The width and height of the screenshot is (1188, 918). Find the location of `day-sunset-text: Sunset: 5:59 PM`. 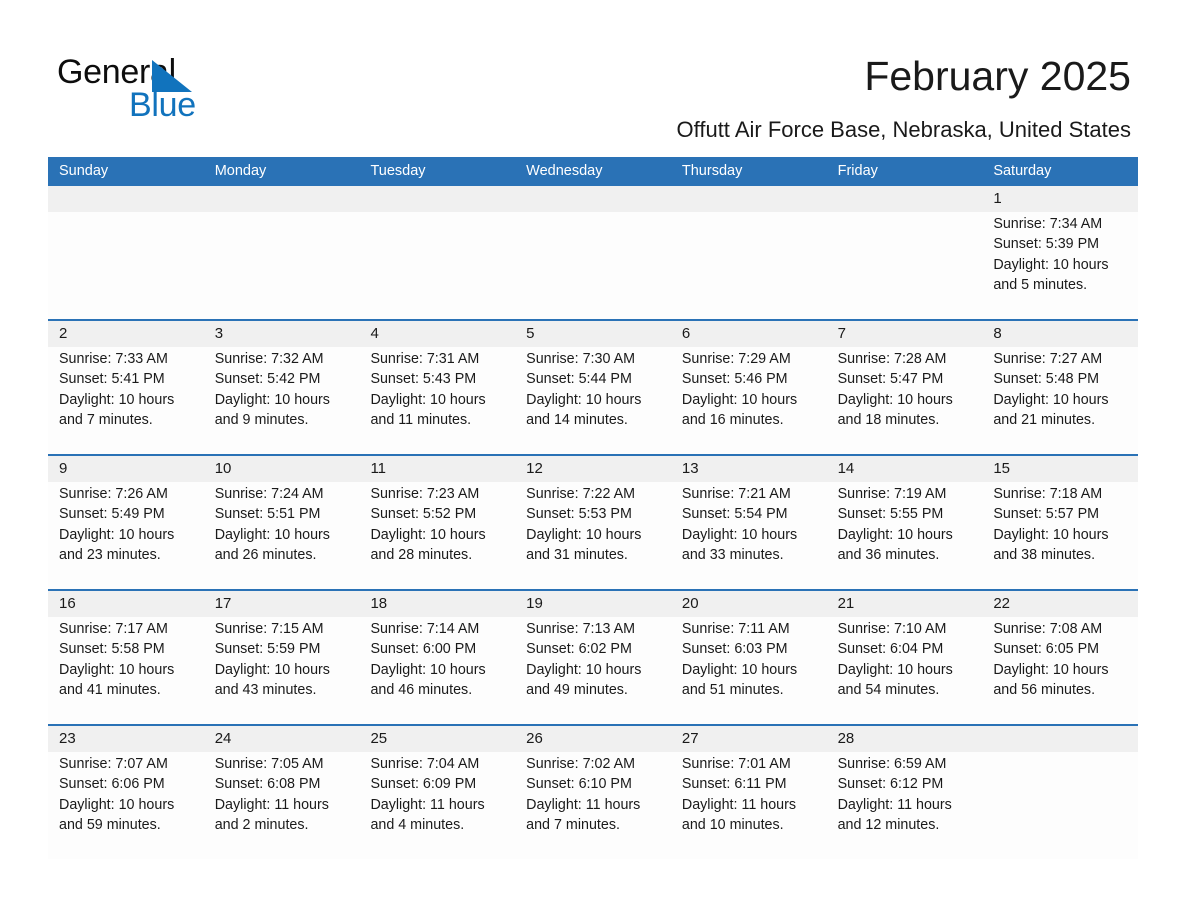

day-sunset-text: Sunset: 5:59 PM is located at coordinates (267, 649).